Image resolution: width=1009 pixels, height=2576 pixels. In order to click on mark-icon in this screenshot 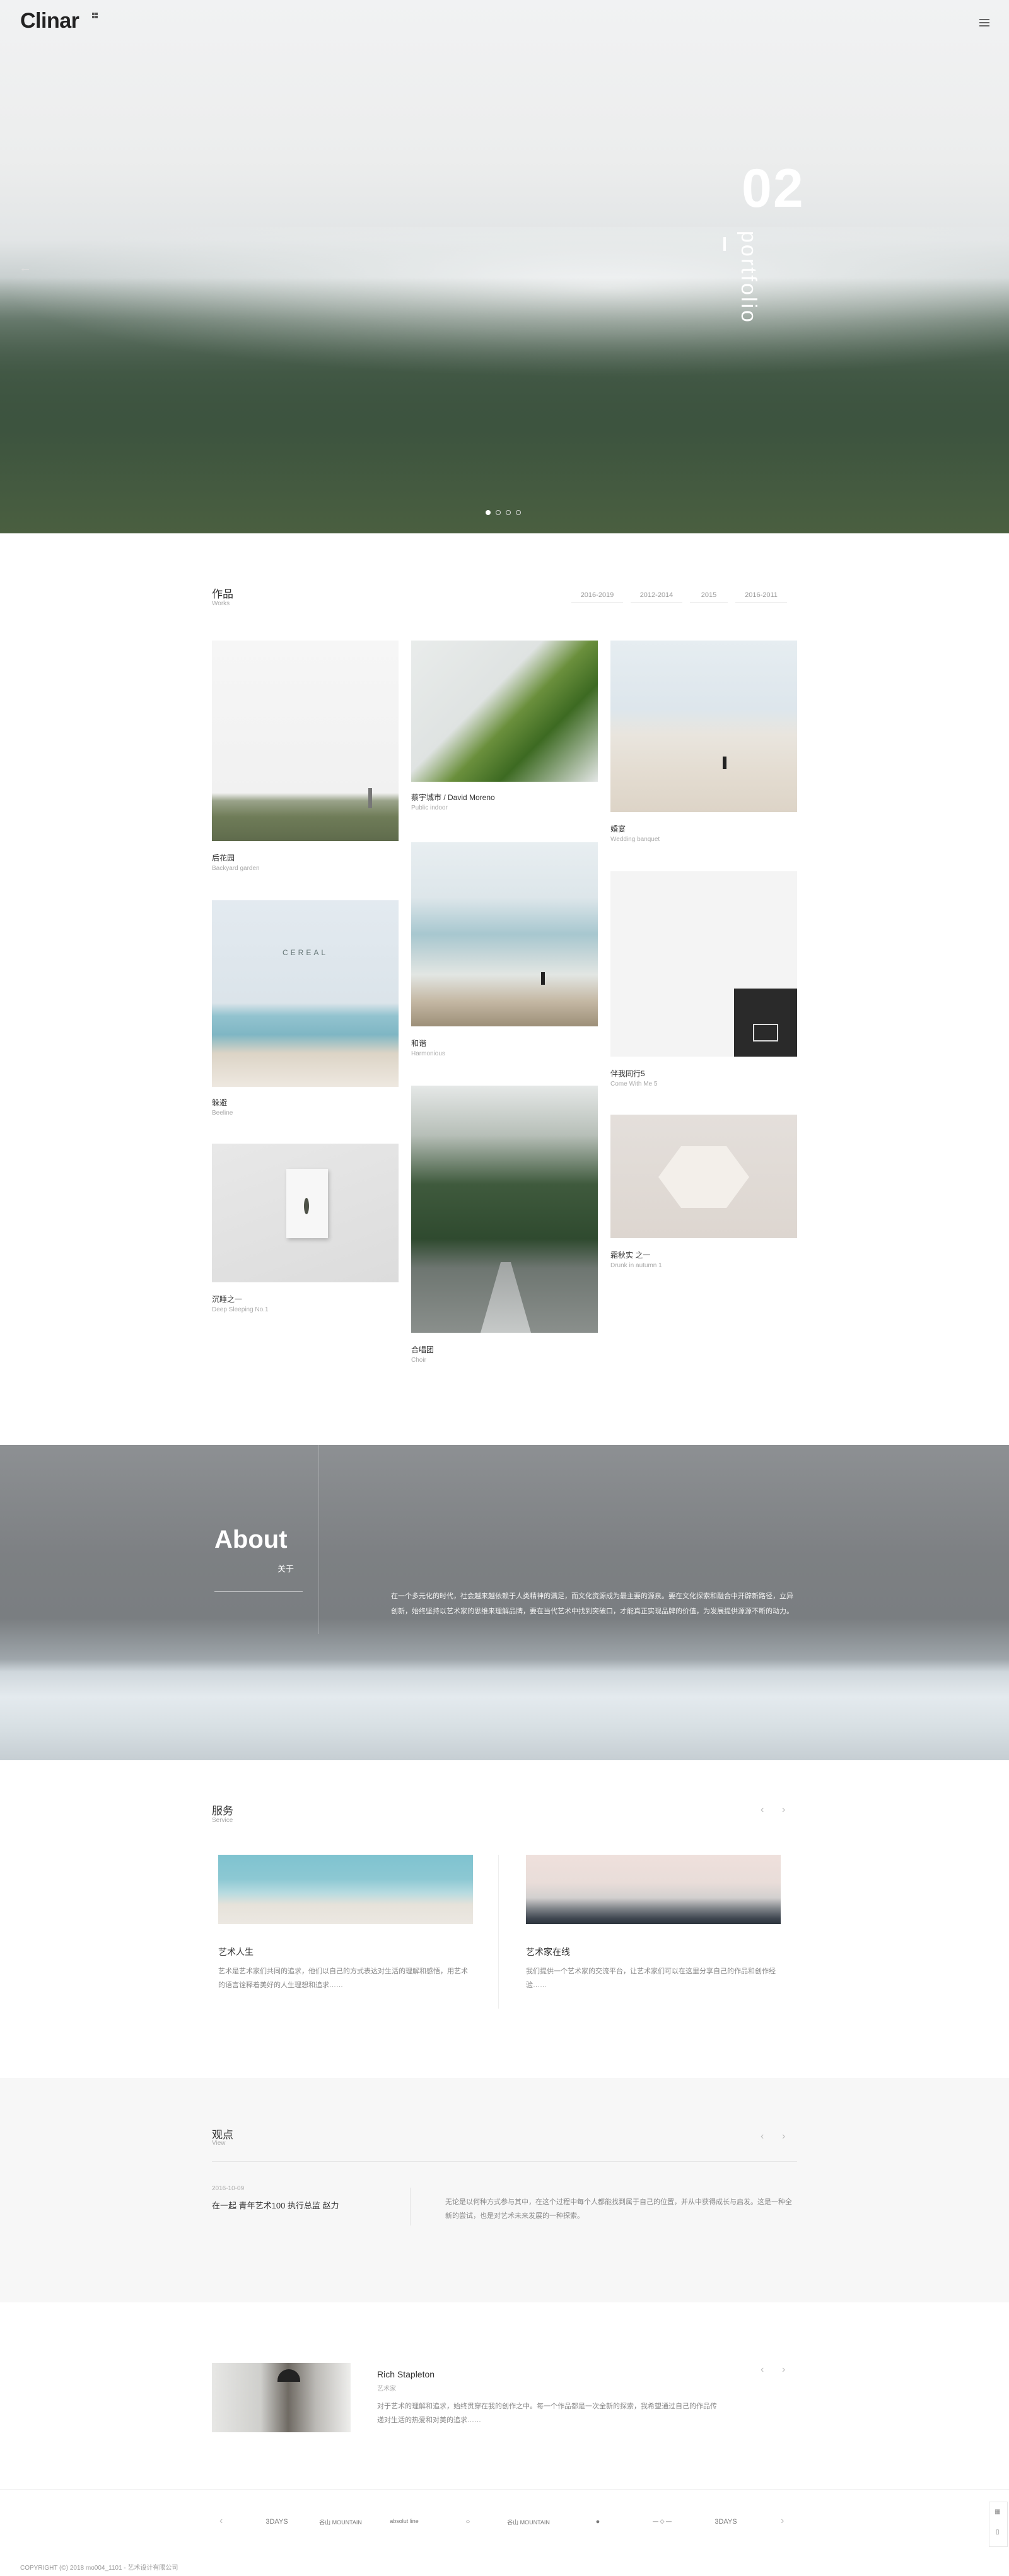, I will do `click(765, 1032)`.